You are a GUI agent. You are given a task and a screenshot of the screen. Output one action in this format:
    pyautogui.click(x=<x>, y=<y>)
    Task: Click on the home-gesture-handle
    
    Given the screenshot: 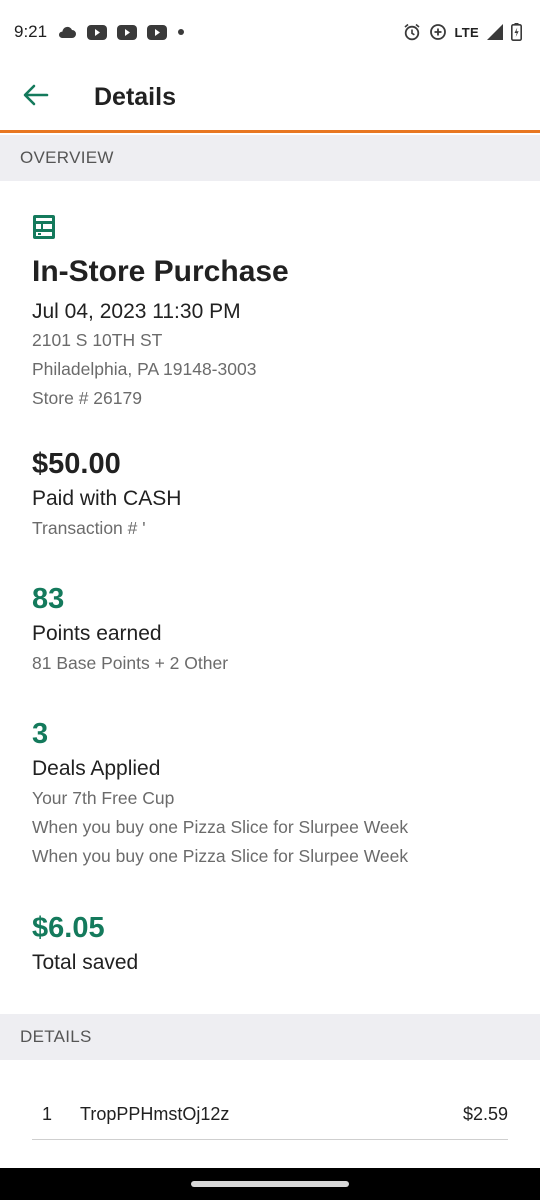 What is the action you would take?
    pyautogui.click(x=270, y=1184)
    